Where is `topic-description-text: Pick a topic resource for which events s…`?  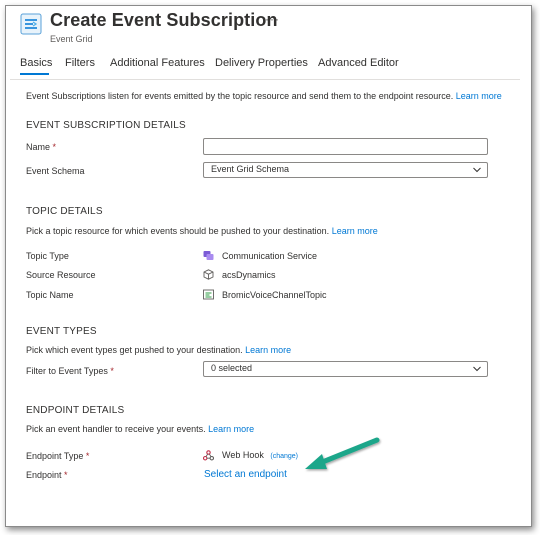
topic-description-text: Pick a topic resource for which events s… is located at coordinates (178, 231).